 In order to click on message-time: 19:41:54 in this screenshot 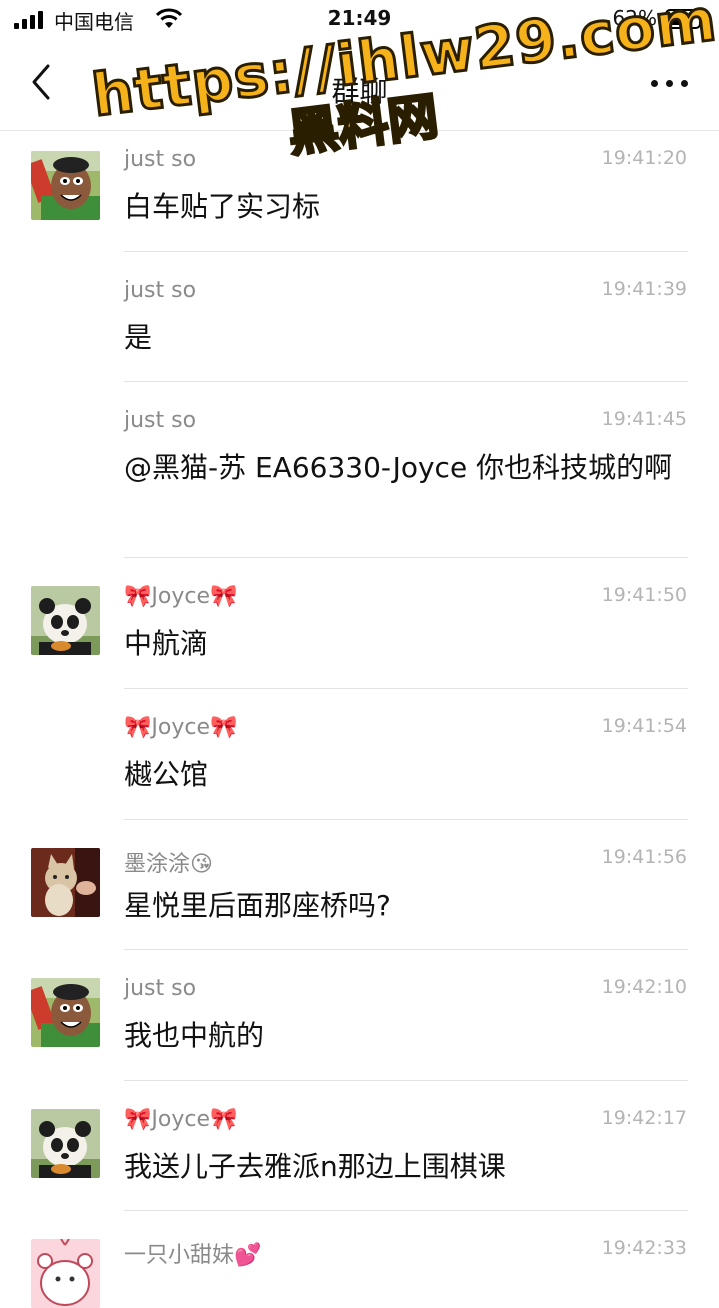, I will do `click(644, 726)`.